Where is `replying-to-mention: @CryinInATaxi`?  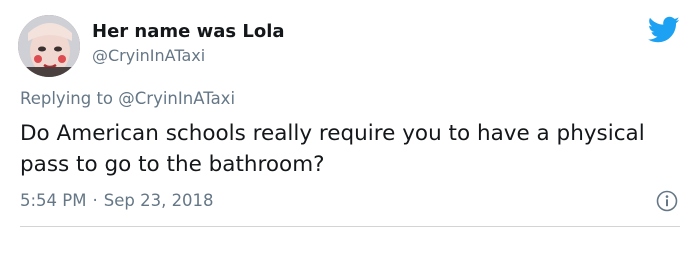
replying-to-mention: @CryinInATaxi is located at coordinates (176, 98).